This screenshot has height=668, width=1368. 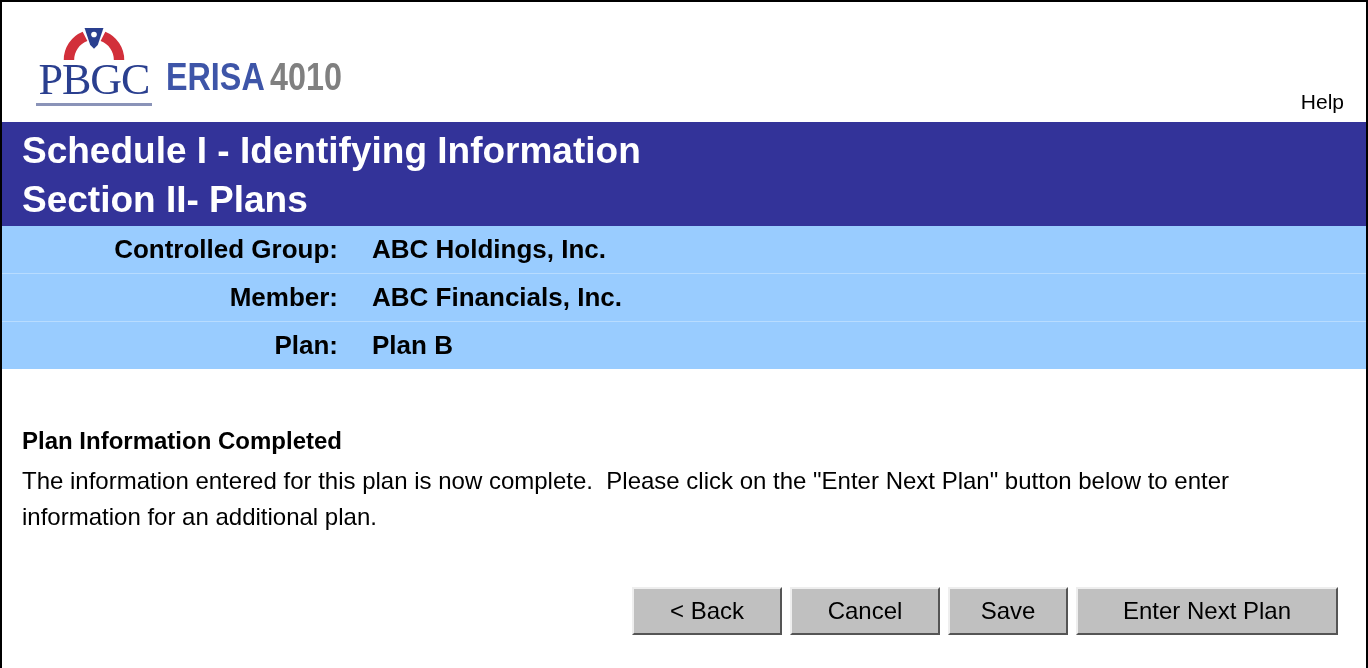 I want to click on field-label: Plan:, so click(x=306, y=345).